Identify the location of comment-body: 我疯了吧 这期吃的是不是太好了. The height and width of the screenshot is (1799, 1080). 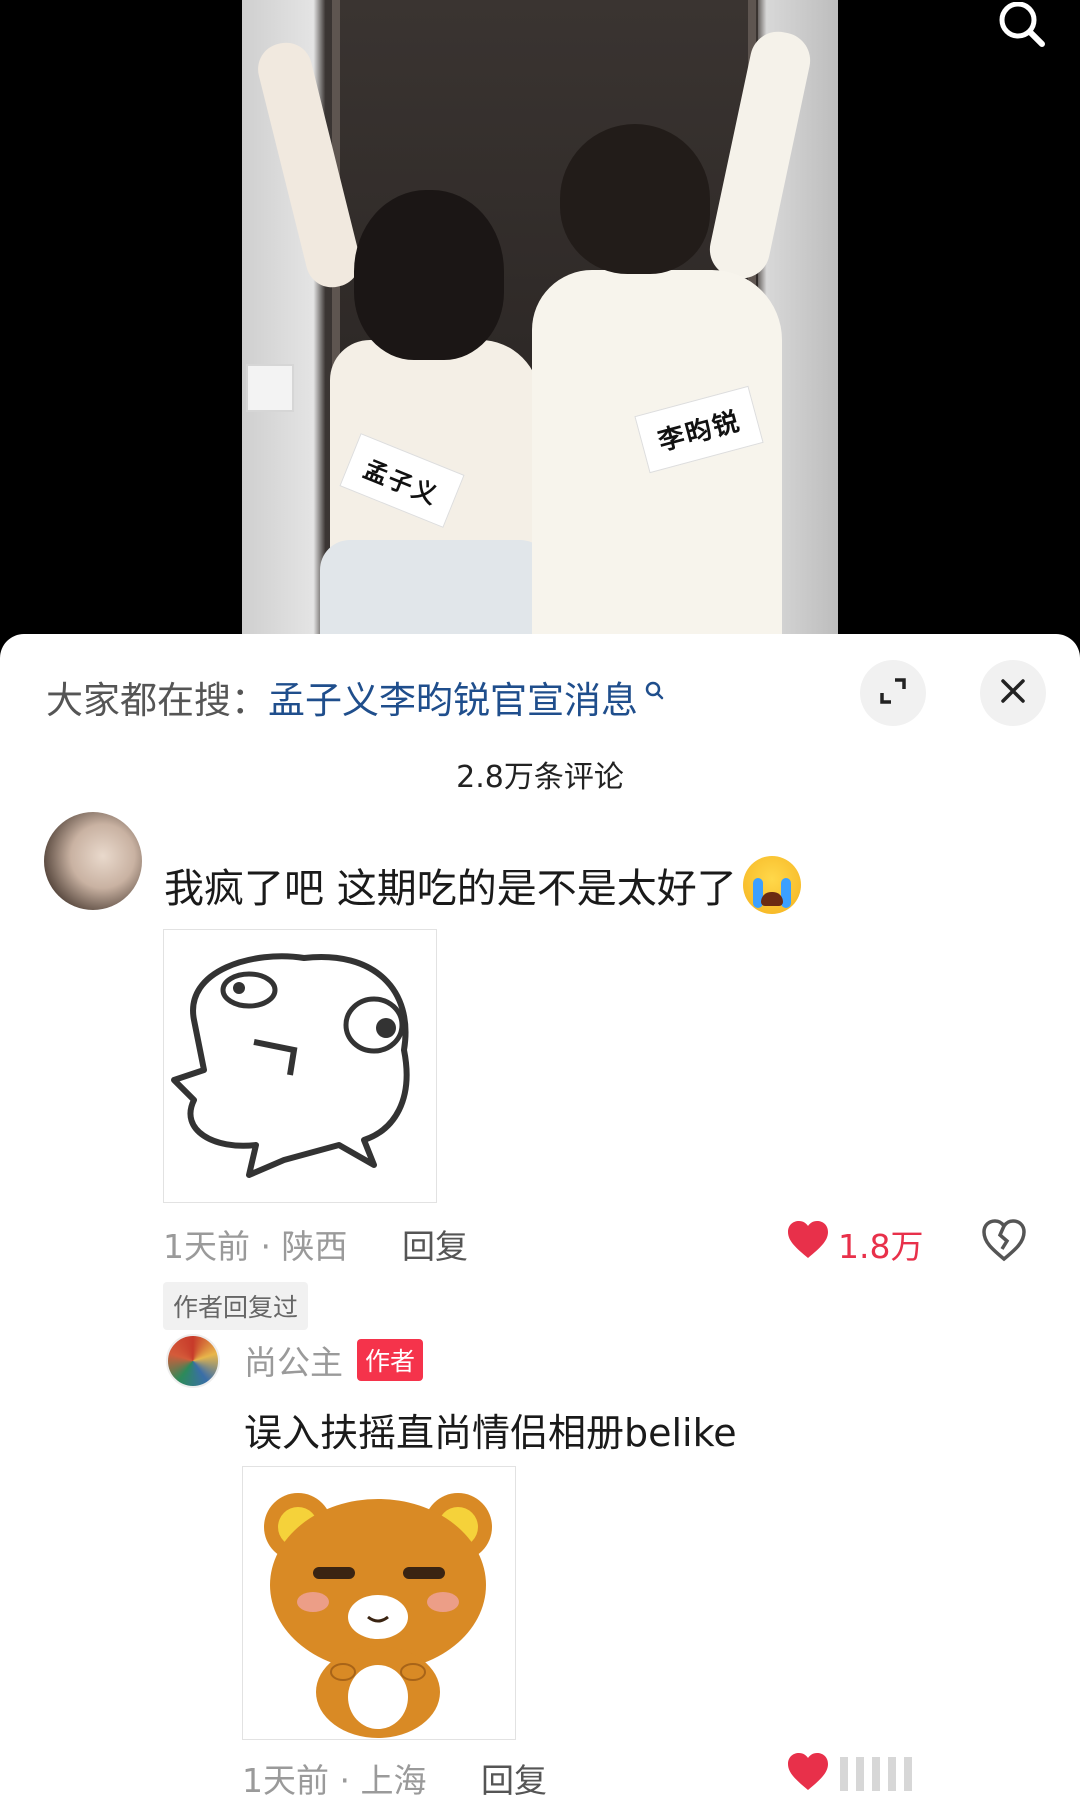
(450, 889).